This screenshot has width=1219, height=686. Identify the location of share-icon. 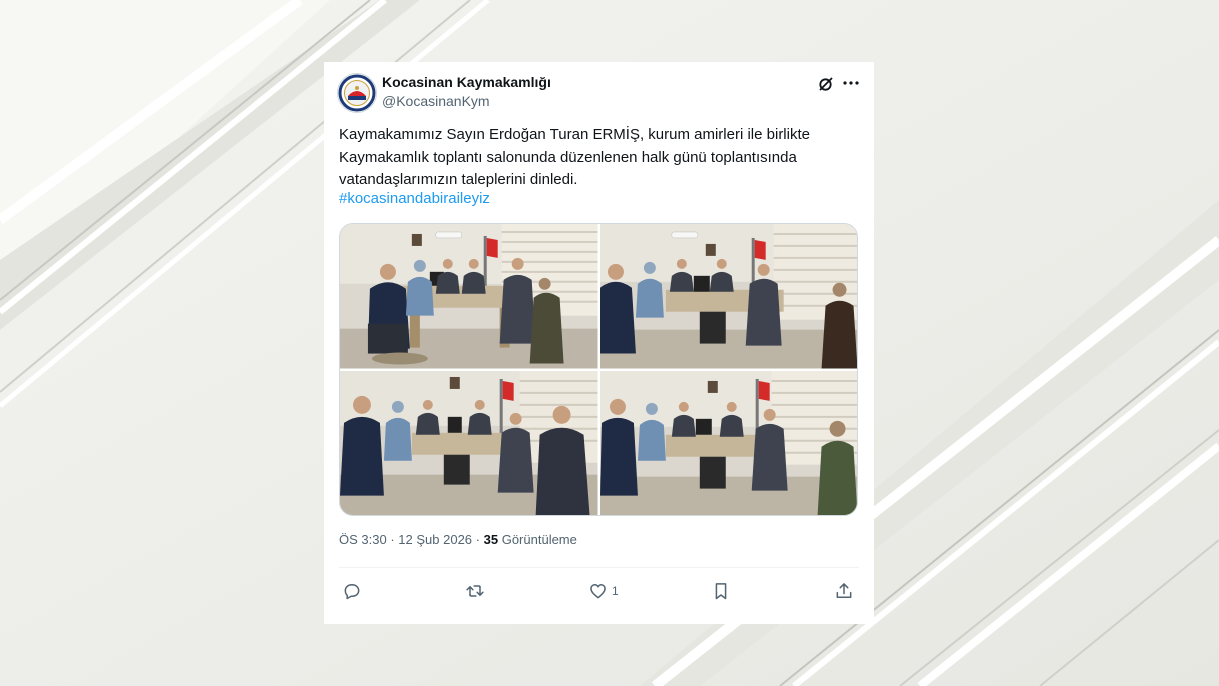
(844, 590).